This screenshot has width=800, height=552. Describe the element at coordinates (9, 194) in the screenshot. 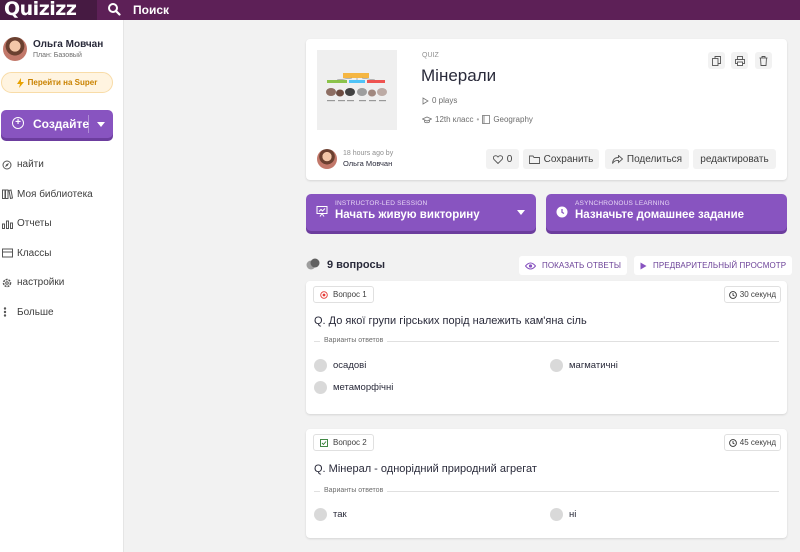

I see `library-icon` at that location.